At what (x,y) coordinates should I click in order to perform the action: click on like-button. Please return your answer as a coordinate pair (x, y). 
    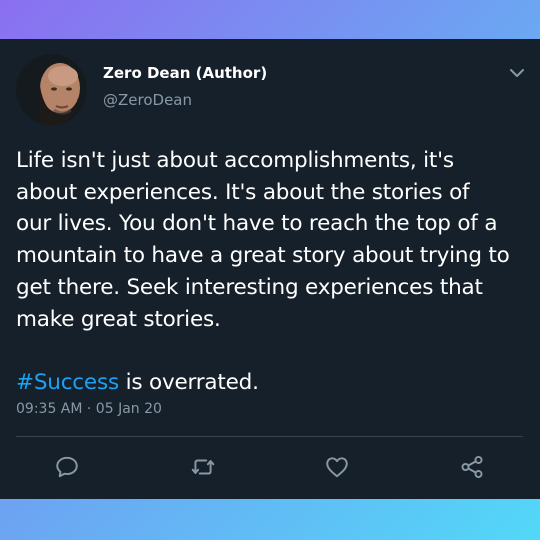
    Looking at the image, I should click on (337, 467).